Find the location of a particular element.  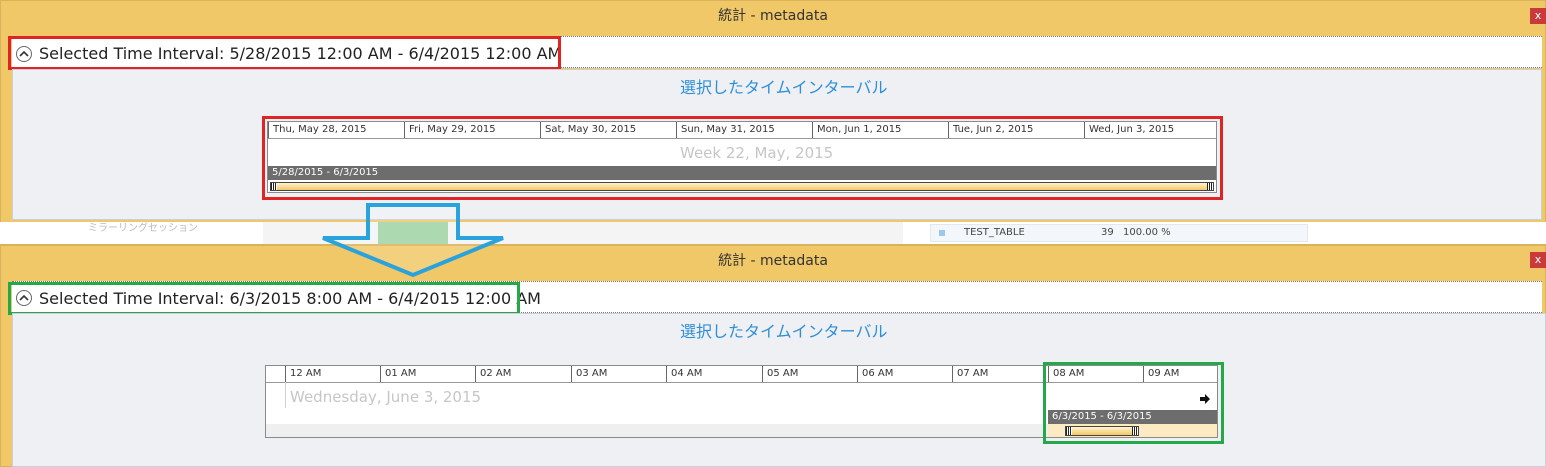

hour-tick: 03 AM is located at coordinates (618, 374).